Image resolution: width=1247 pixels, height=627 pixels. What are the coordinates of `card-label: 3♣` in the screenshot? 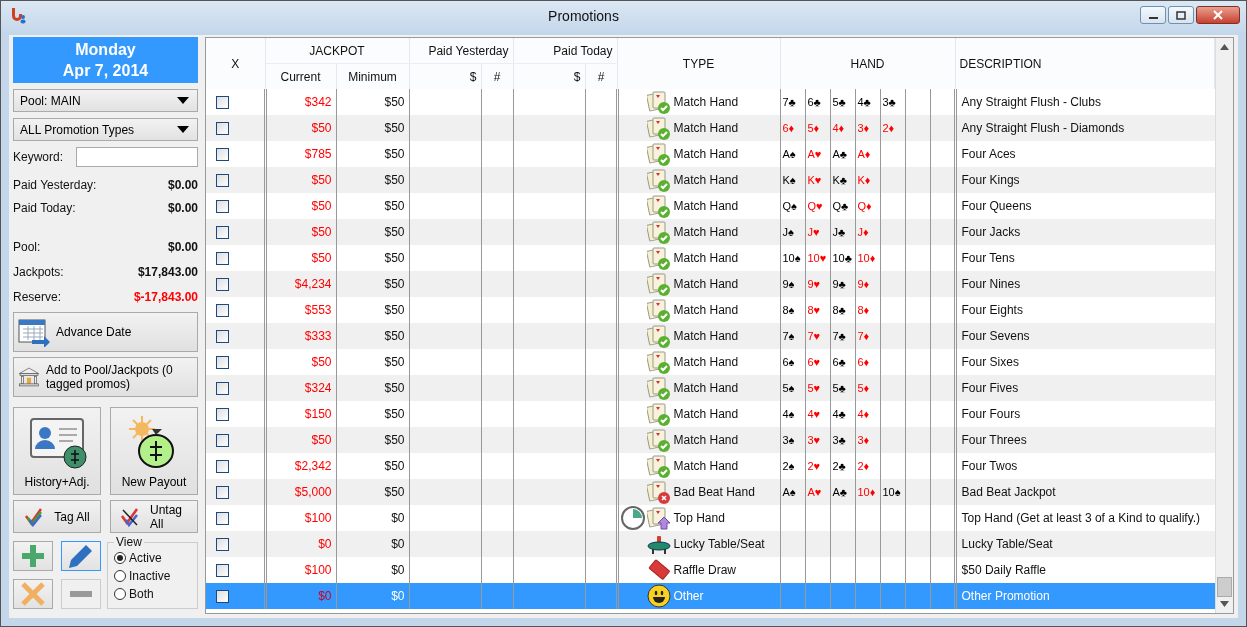 It's located at (839, 440).